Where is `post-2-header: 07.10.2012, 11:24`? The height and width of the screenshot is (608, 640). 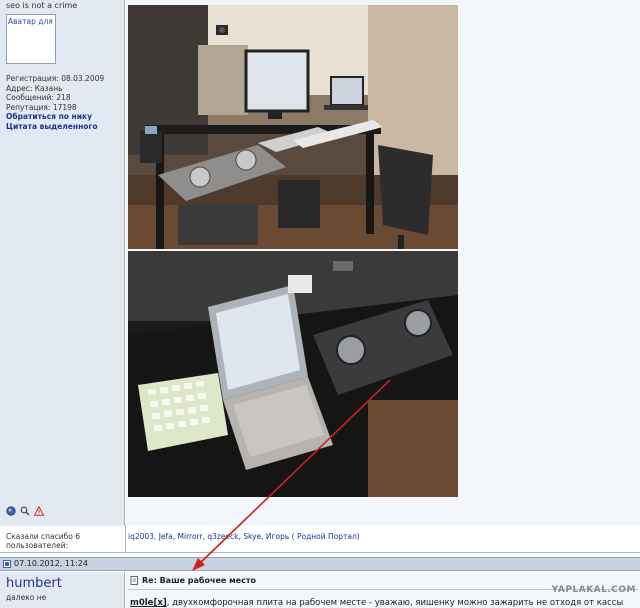 post-2-header: 07.10.2012, 11:24 is located at coordinates (320, 564).